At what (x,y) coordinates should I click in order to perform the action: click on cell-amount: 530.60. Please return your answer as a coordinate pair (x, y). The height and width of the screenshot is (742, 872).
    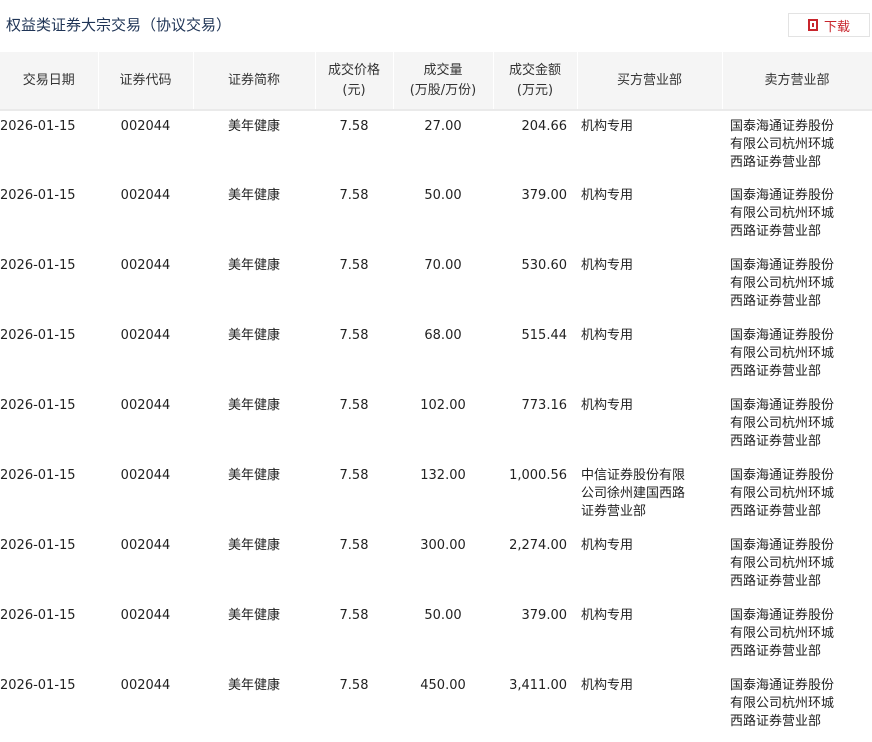
    Looking at the image, I should click on (535, 285).